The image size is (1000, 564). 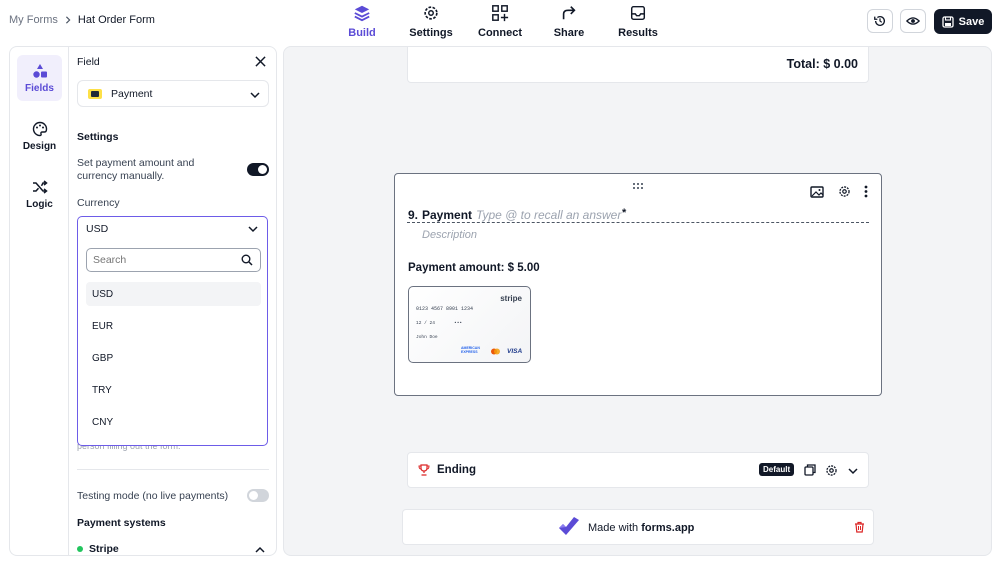 I want to click on card-expiry: 12 / 24, so click(x=425, y=323).